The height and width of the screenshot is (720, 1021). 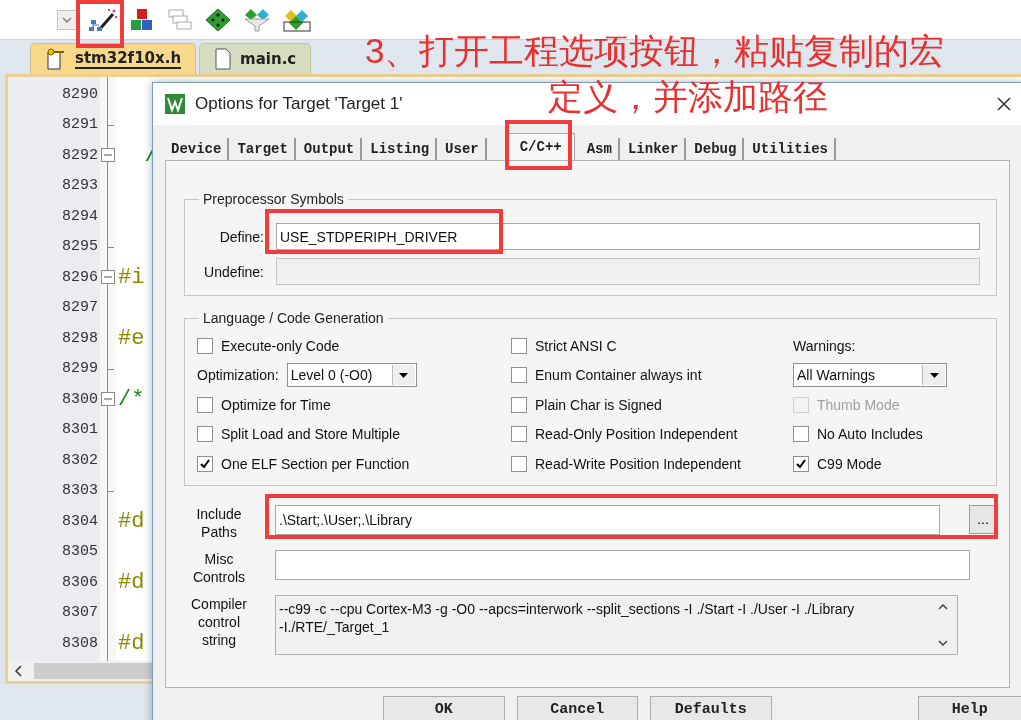 I want to click on warnings-label: Warnings:, so click(x=824, y=345).